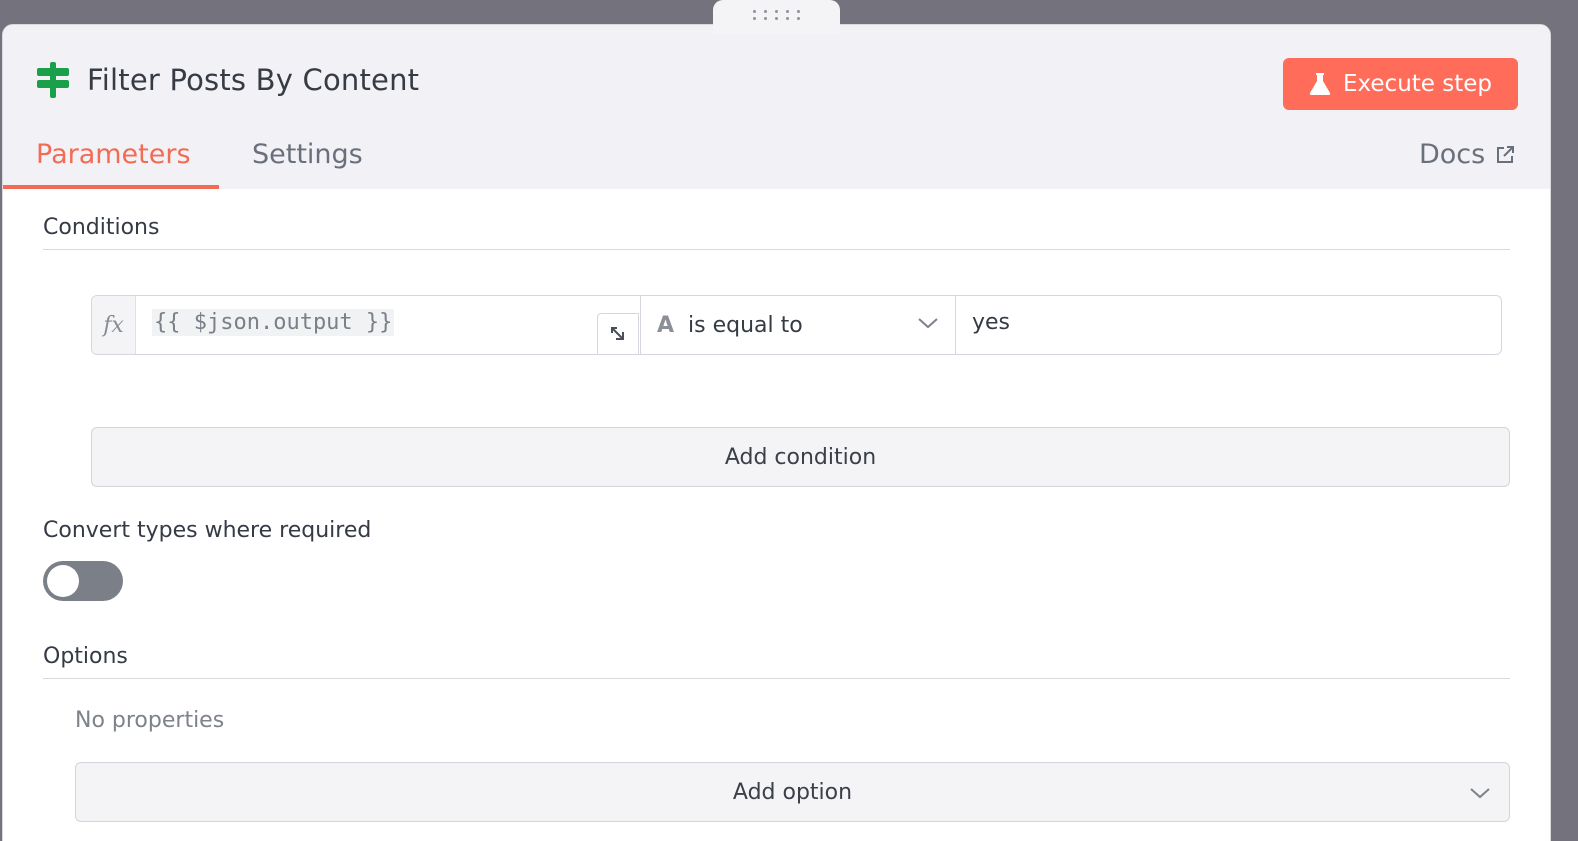 This screenshot has height=841, width=1578. What do you see at coordinates (1320, 84) in the screenshot?
I see `flask-icon` at bounding box center [1320, 84].